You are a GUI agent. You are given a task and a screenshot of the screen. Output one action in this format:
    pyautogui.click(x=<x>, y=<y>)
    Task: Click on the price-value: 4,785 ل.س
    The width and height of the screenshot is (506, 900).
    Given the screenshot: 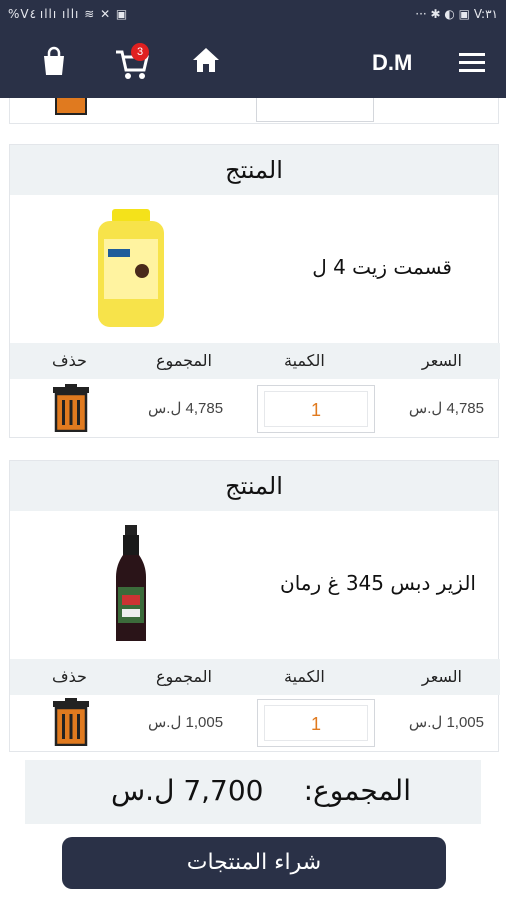 What is the action you would take?
    pyautogui.click(x=446, y=408)
    